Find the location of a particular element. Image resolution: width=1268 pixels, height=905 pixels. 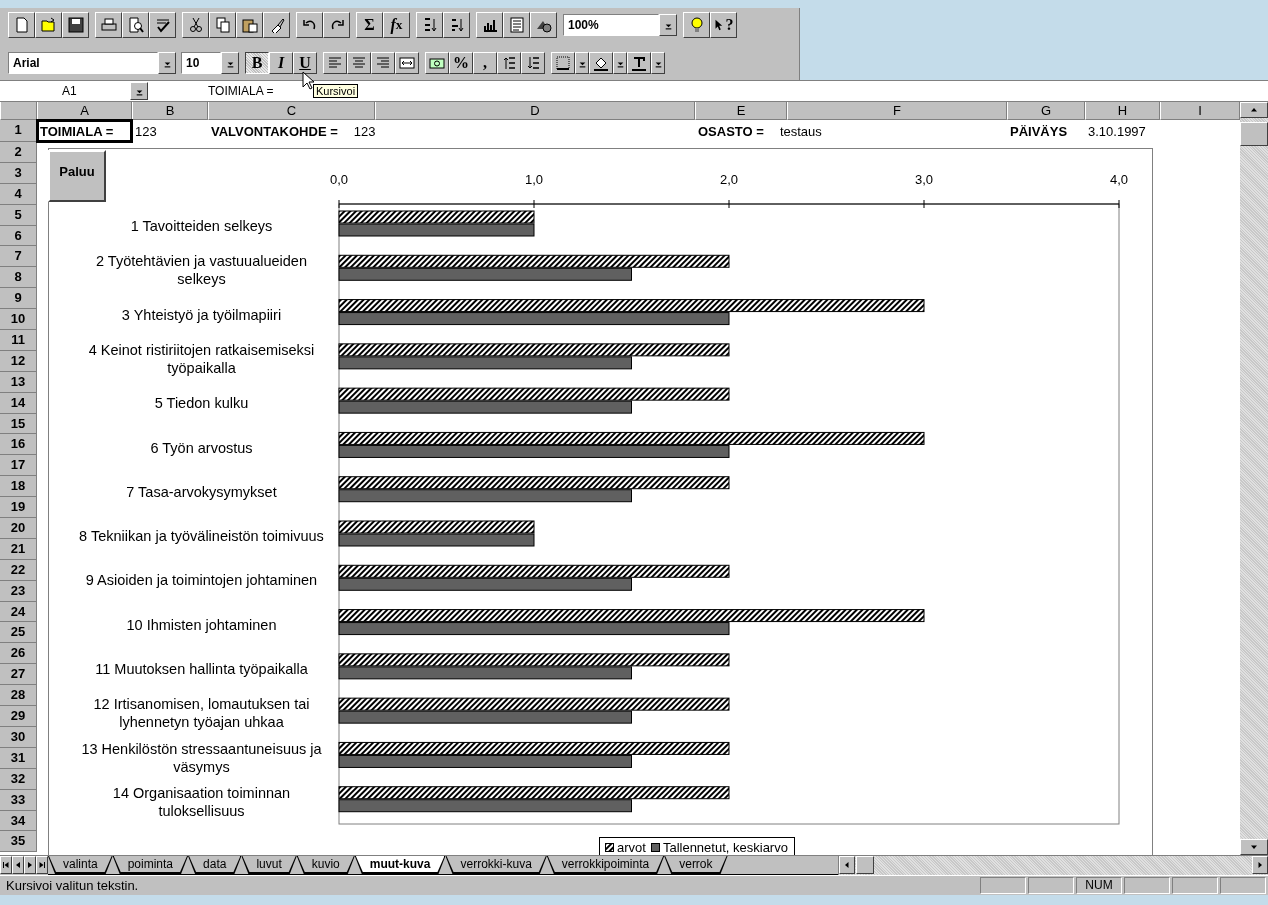

increase-decimal-button is located at coordinates (509, 63).